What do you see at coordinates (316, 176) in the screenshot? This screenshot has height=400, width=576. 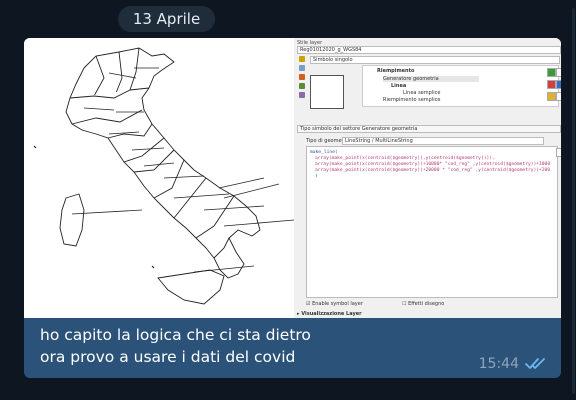 I see `expr-line-5: )` at bounding box center [316, 176].